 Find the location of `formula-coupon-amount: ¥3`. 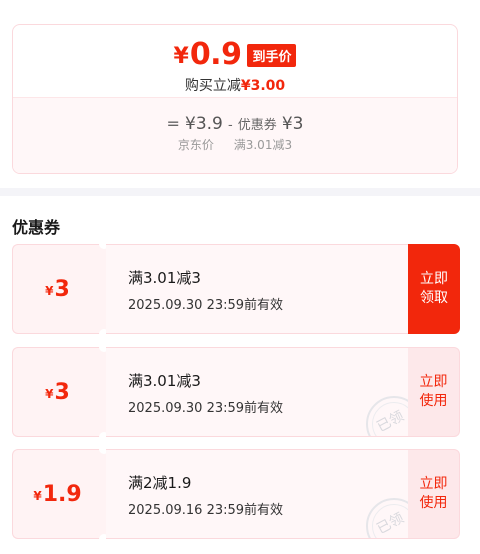

formula-coupon-amount: ¥3 is located at coordinates (292, 124).